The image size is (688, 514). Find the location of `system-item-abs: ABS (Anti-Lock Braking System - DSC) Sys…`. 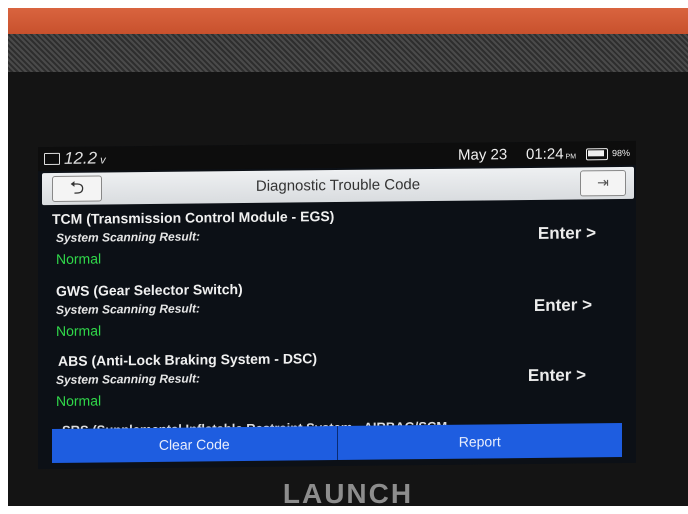

system-item-abs: ABS (Anti-Lock Braking System - DSC) Sys… is located at coordinates (337, 383).